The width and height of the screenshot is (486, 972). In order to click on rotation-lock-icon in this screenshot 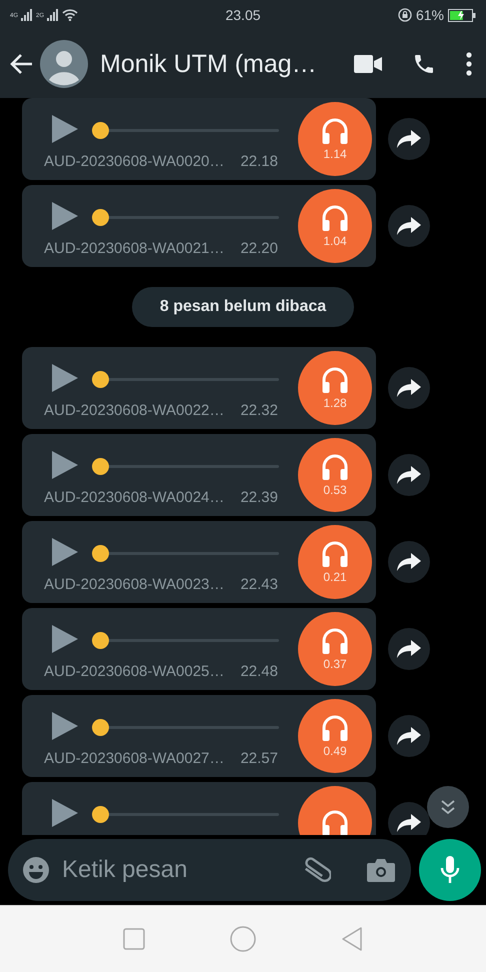, I will do `click(405, 15)`.